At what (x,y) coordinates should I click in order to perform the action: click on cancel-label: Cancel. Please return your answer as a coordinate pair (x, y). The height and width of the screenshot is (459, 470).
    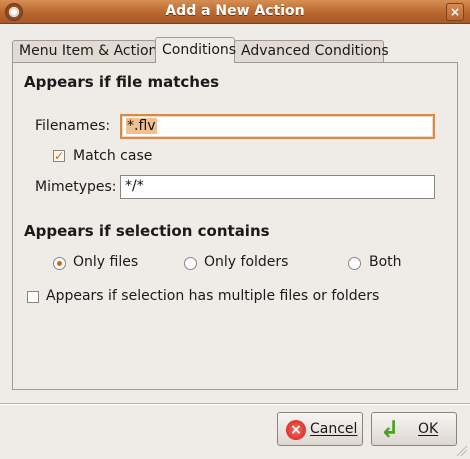
    Looking at the image, I should click on (334, 429).